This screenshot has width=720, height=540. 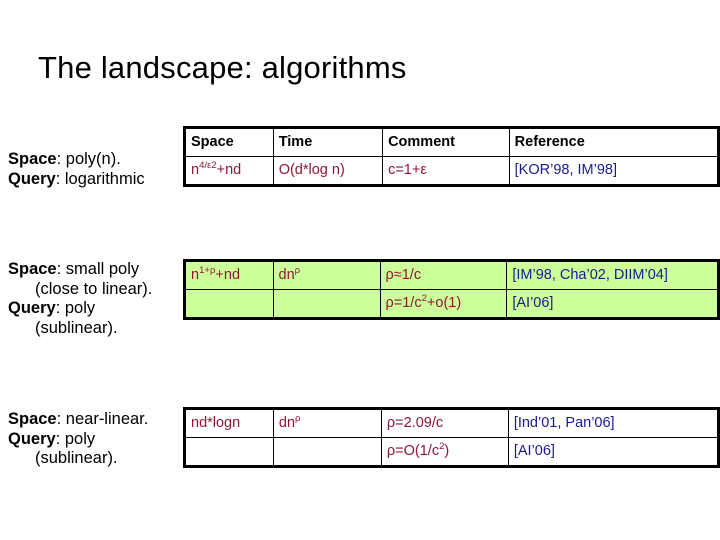 I want to click on table-row: ρ=1/c2+o(1) [AI’06], so click(x=451, y=304).